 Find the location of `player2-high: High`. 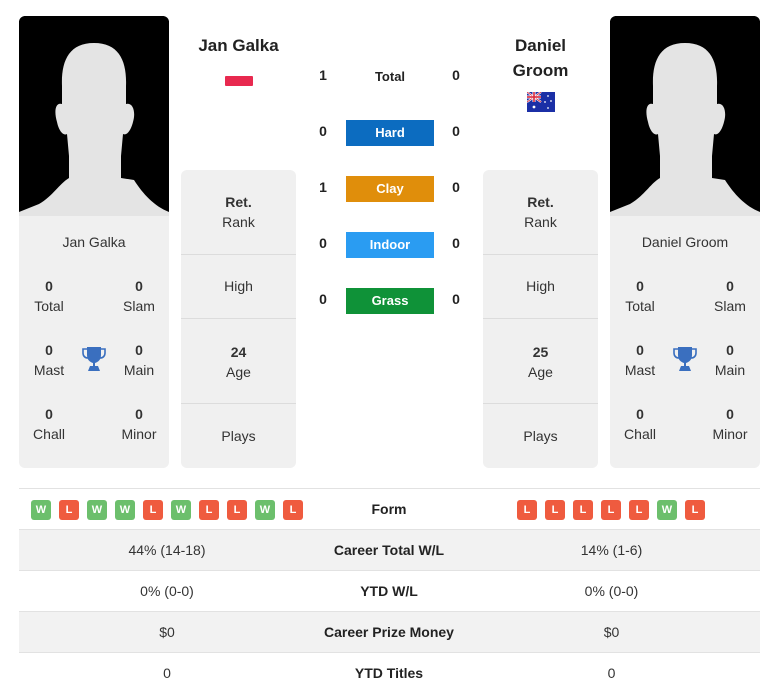

player2-high: High is located at coordinates (540, 286).